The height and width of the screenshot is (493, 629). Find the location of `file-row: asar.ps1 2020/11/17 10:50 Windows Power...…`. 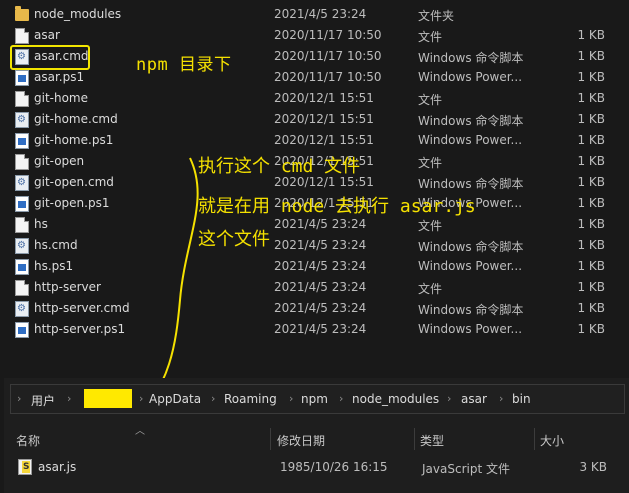

file-row: asar.ps1 2020/11/17 10:50 Windows Power...… is located at coordinates (314, 77).